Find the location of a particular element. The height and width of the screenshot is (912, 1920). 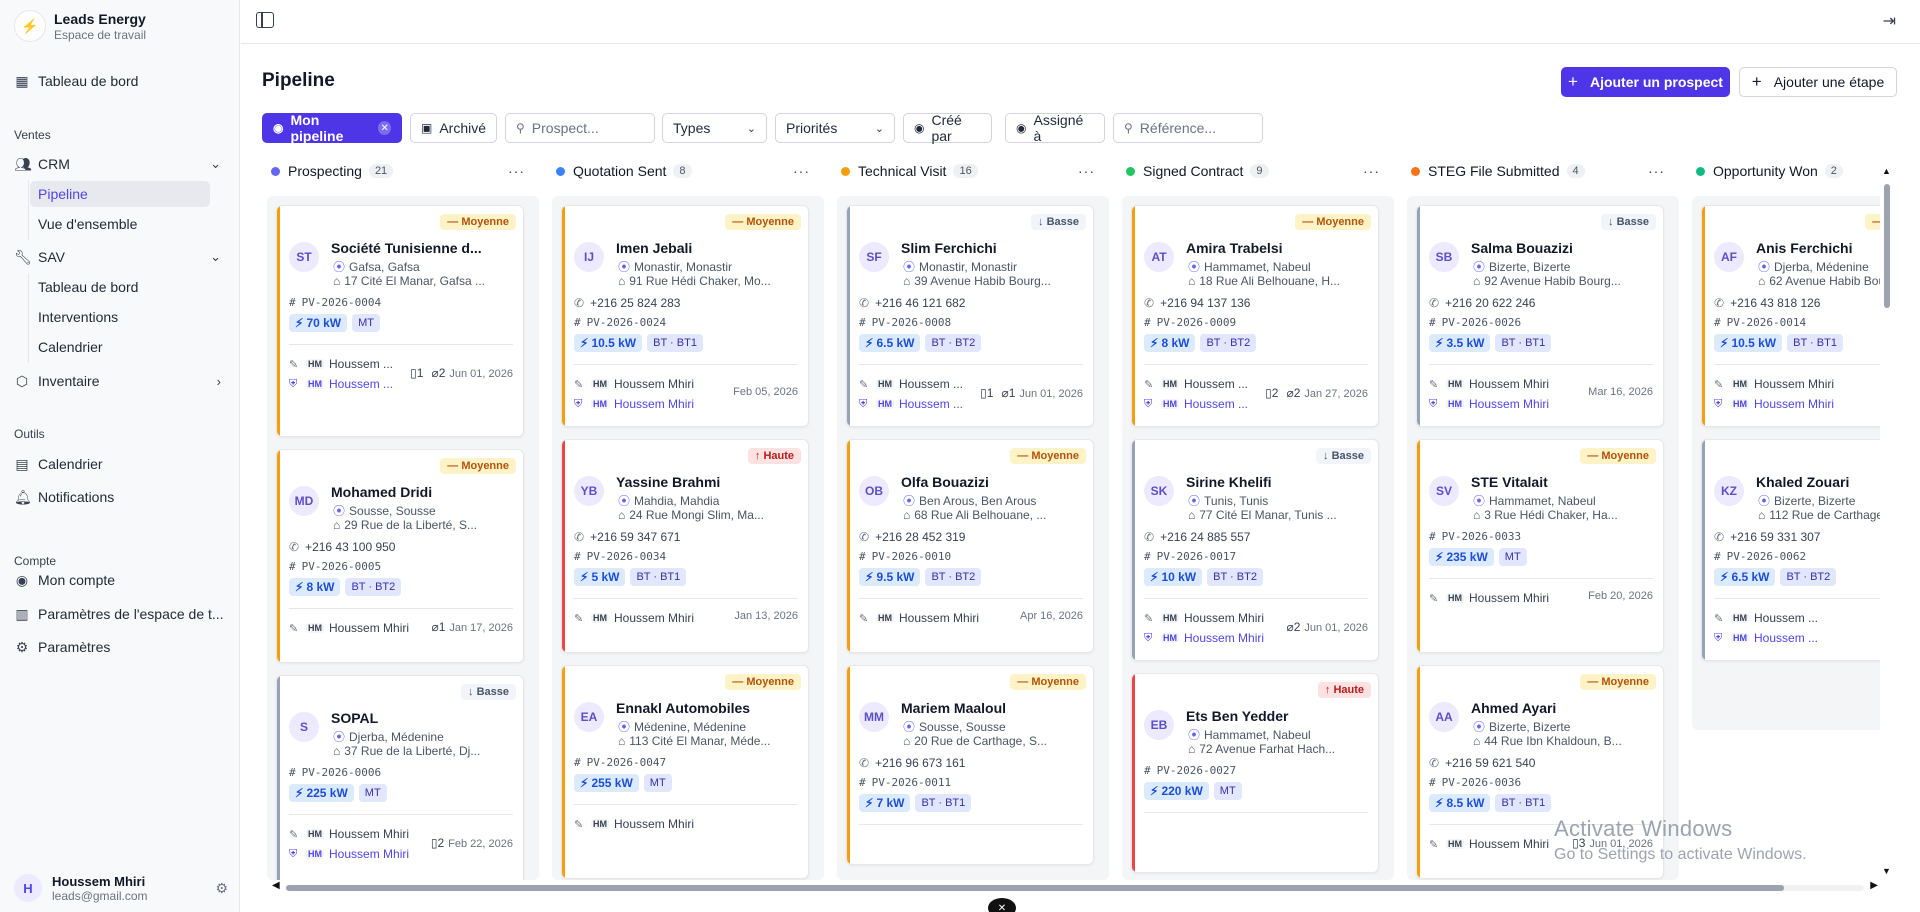

prospect-name: Anis Ferchichi is located at coordinates (1818, 248).